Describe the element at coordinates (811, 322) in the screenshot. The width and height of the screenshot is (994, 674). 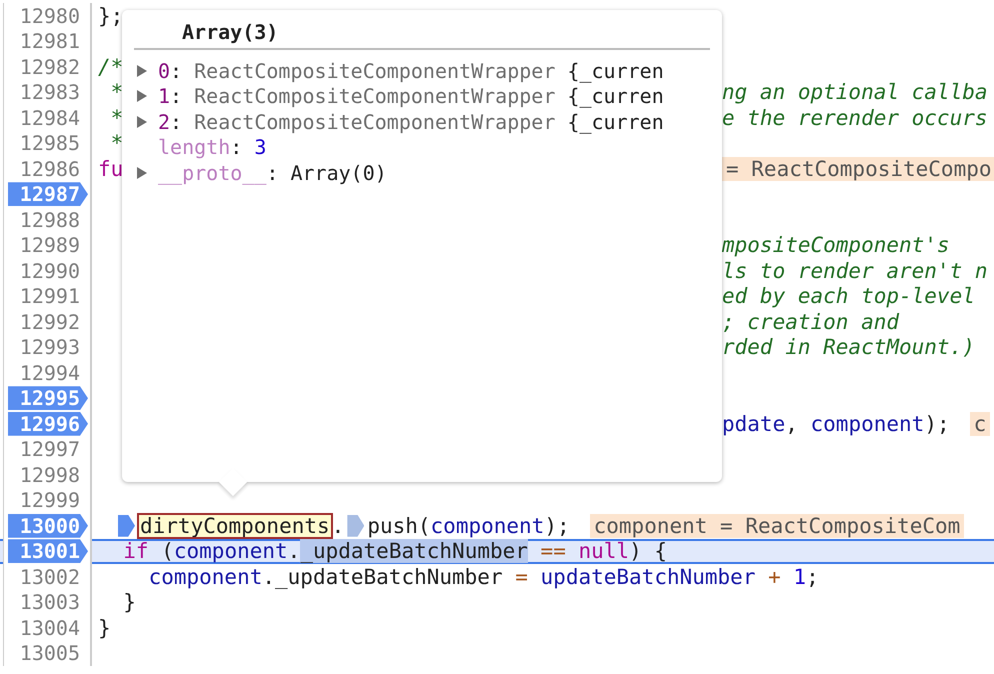
I see `code-comment: ; creation and` at that location.